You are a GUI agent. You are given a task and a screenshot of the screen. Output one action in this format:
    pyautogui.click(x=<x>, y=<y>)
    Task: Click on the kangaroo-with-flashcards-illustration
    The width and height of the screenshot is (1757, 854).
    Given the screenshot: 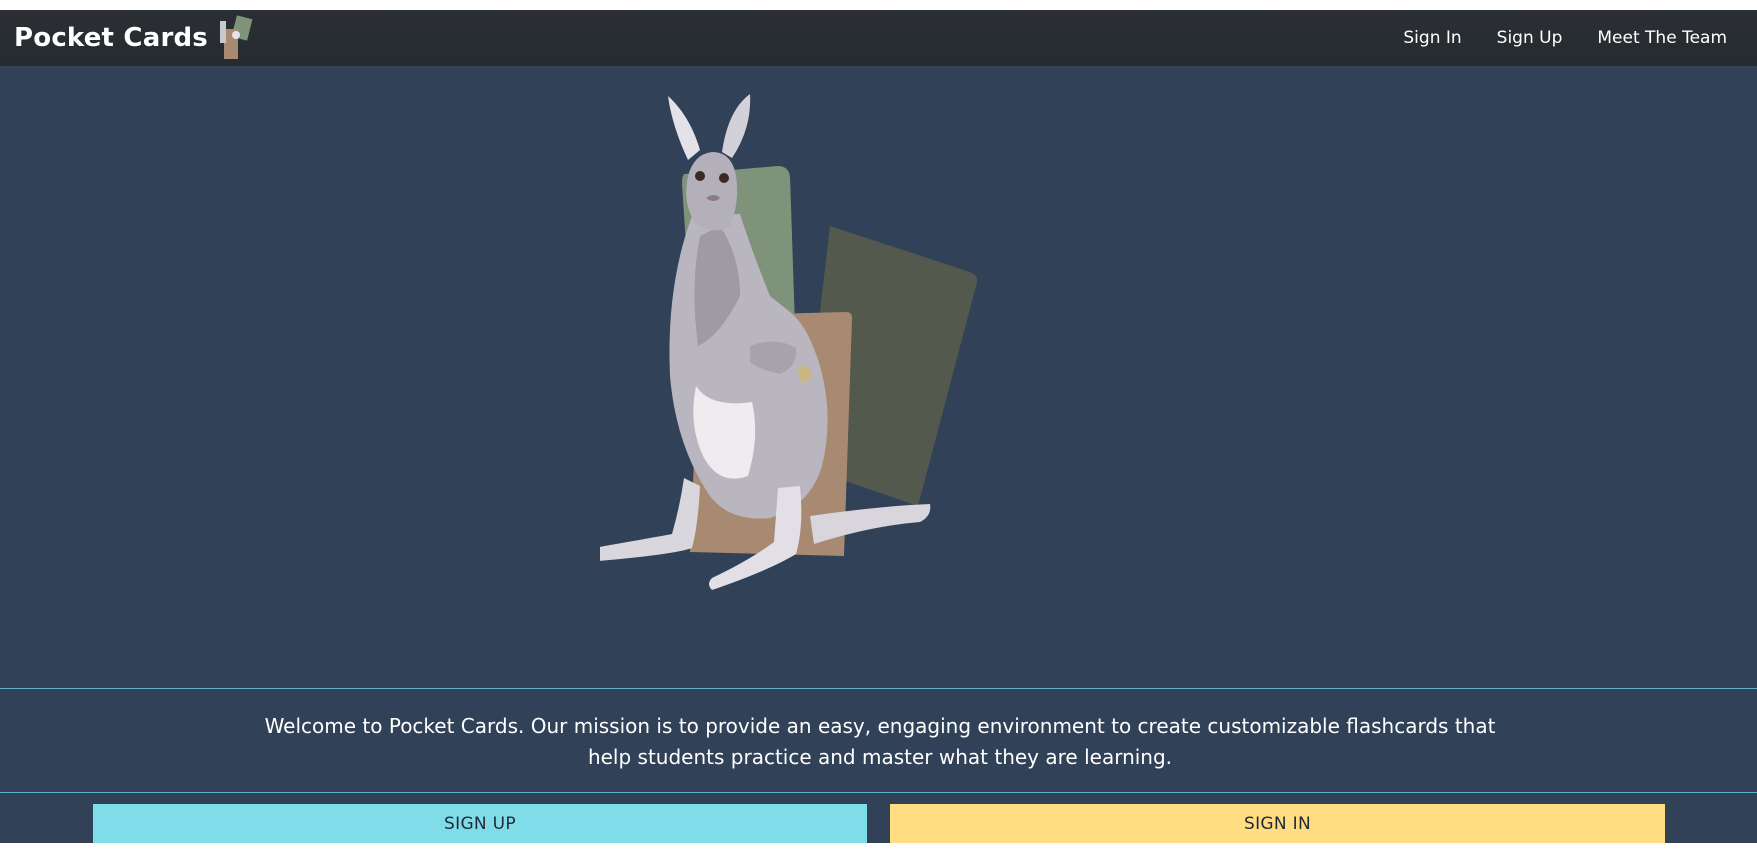 What is the action you would take?
    pyautogui.click(x=789, y=342)
    